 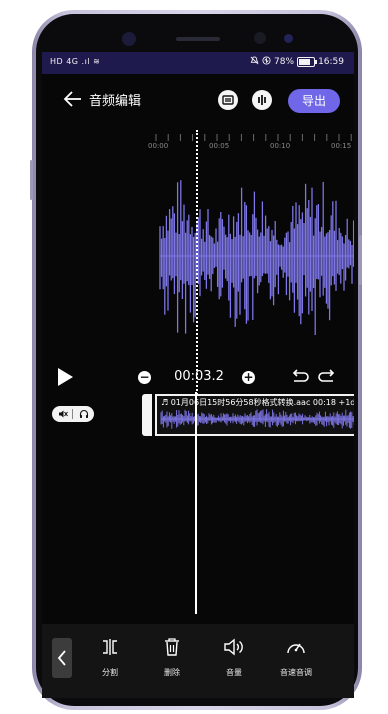 I want to click on tick-label: 00:00, so click(x=158, y=146).